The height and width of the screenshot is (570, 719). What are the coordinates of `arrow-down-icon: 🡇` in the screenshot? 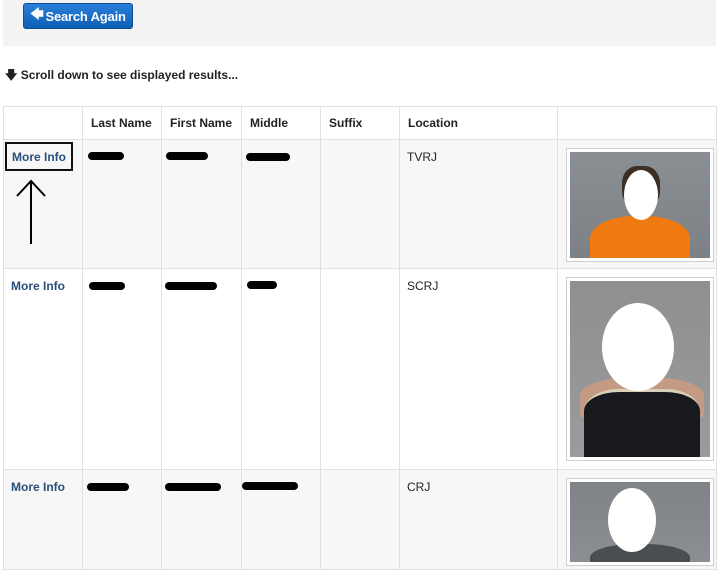 It's located at (11, 75).